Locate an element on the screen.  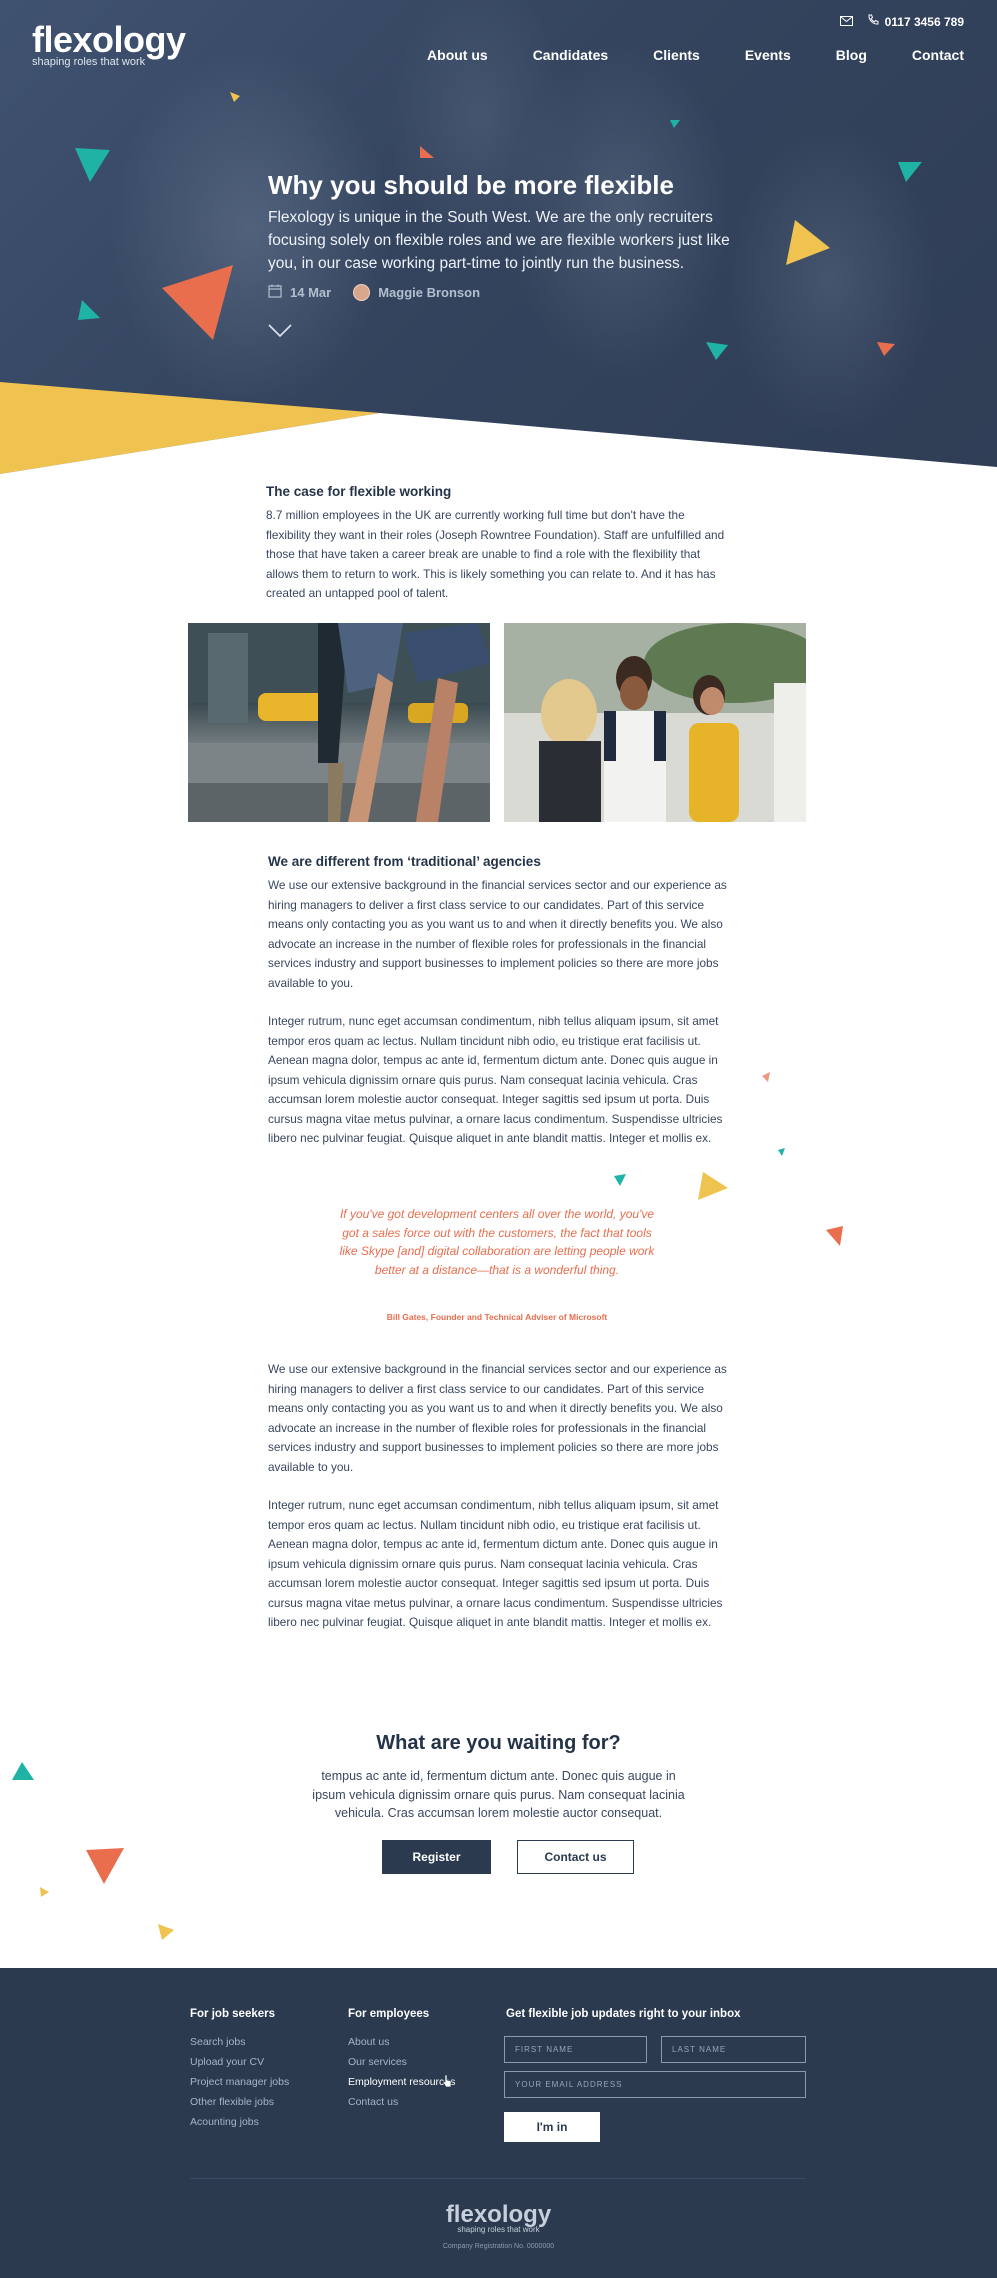
register-button: Register is located at coordinates (436, 1857).